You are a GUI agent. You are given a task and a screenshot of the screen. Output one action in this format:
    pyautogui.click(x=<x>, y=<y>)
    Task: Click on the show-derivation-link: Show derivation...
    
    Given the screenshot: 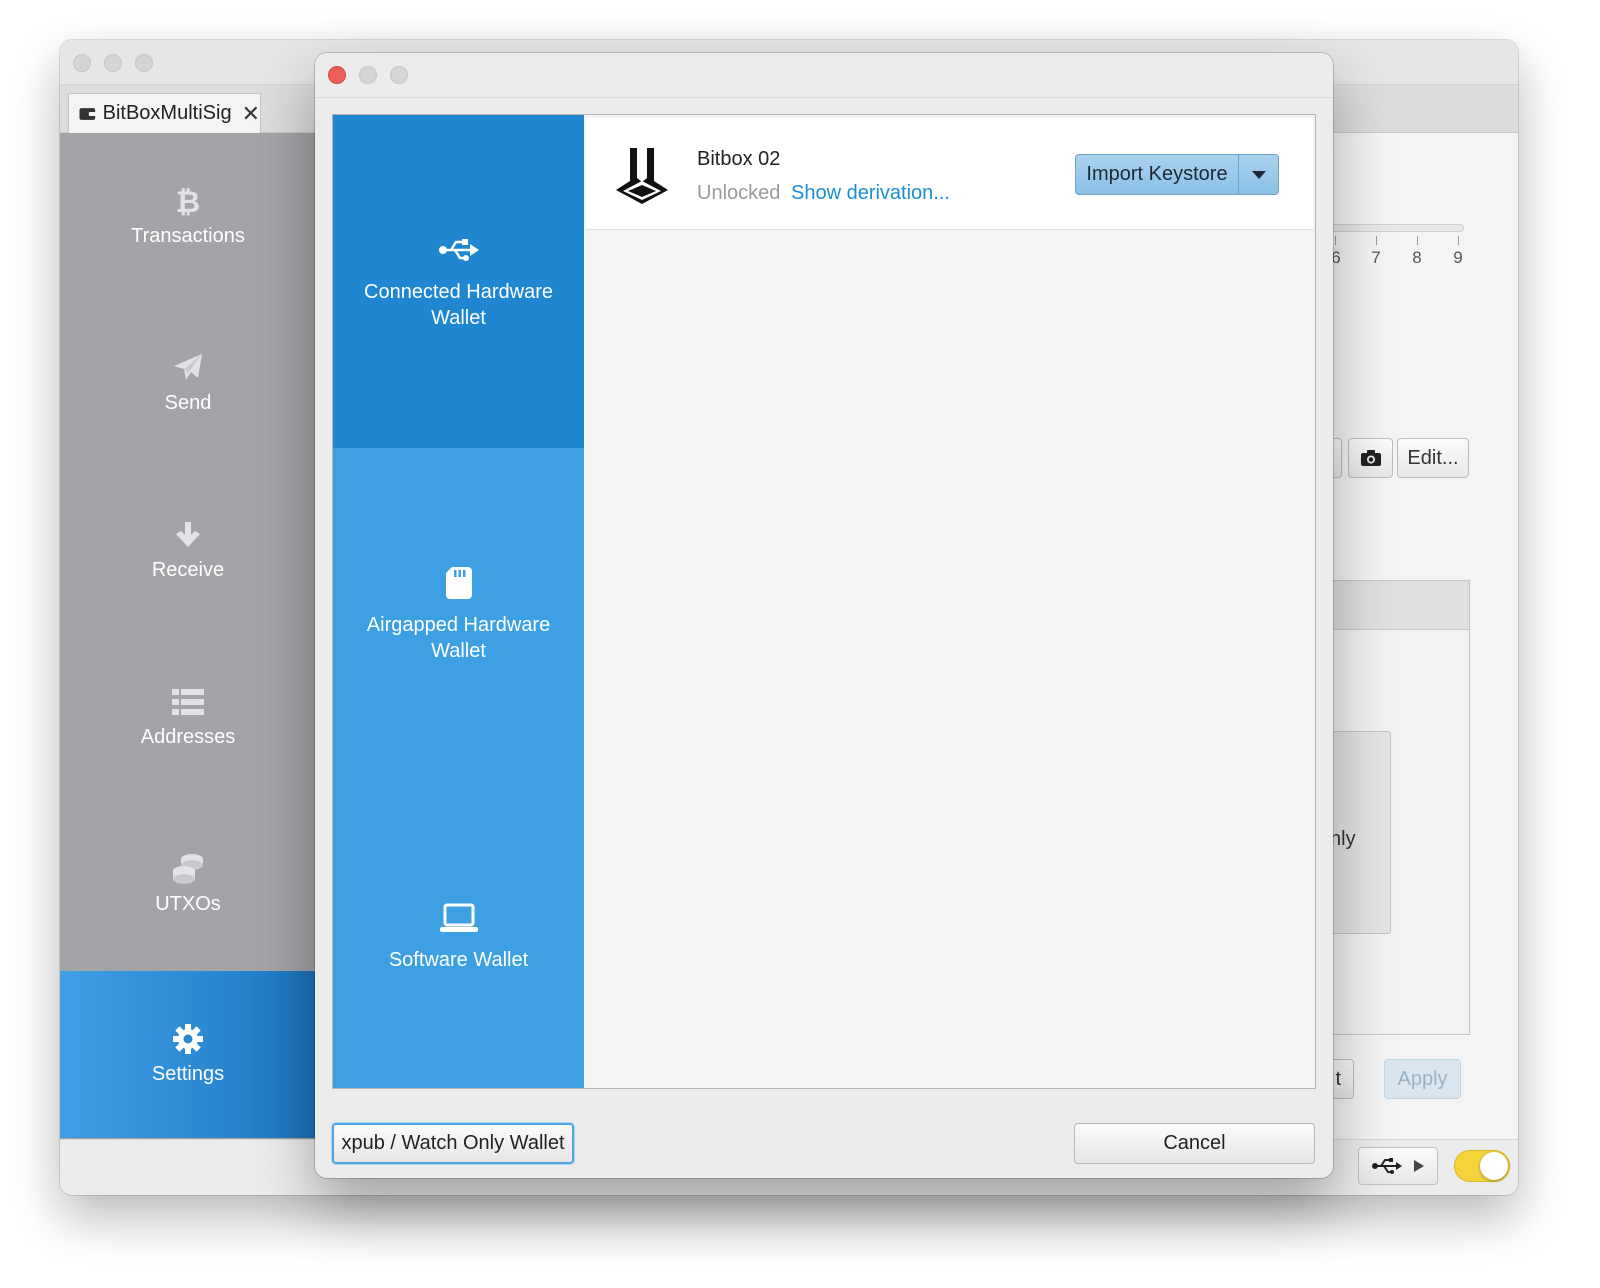 What is the action you would take?
    pyautogui.click(x=870, y=193)
    